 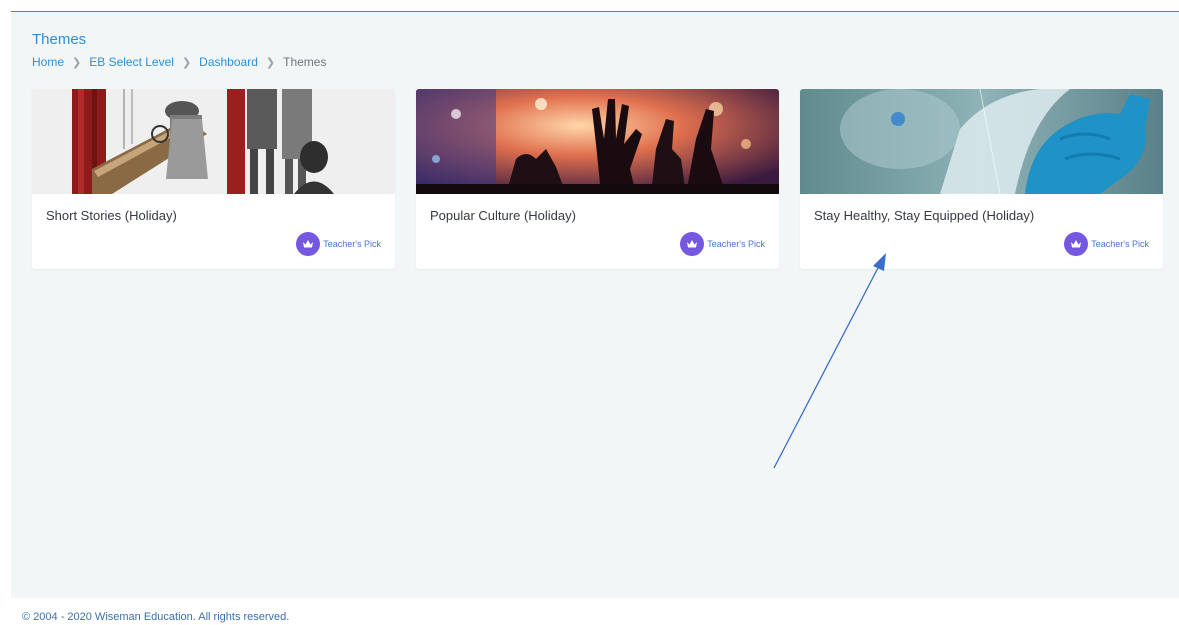 What do you see at coordinates (111, 215) in the screenshot?
I see `card-title: Short Stories (Holiday)` at bounding box center [111, 215].